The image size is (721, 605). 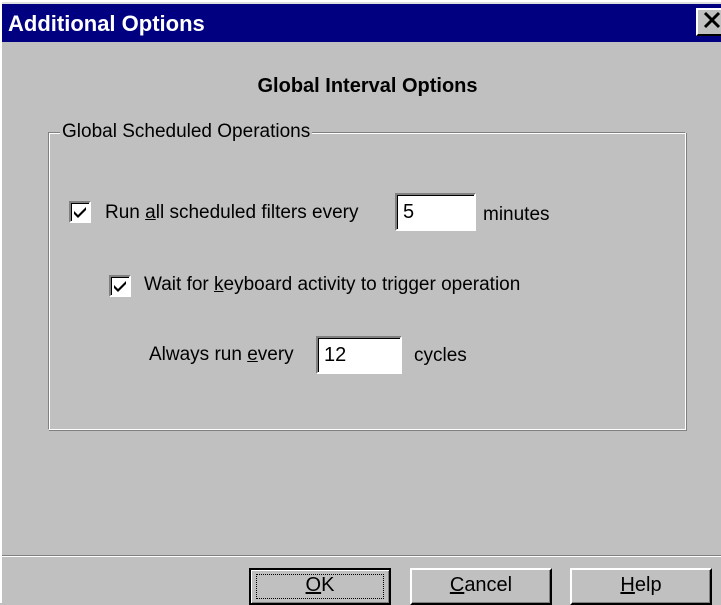 What do you see at coordinates (367, 86) in the screenshot?
I see `dialog-heading: Global Interval Options` at bounding box center [367, 86].